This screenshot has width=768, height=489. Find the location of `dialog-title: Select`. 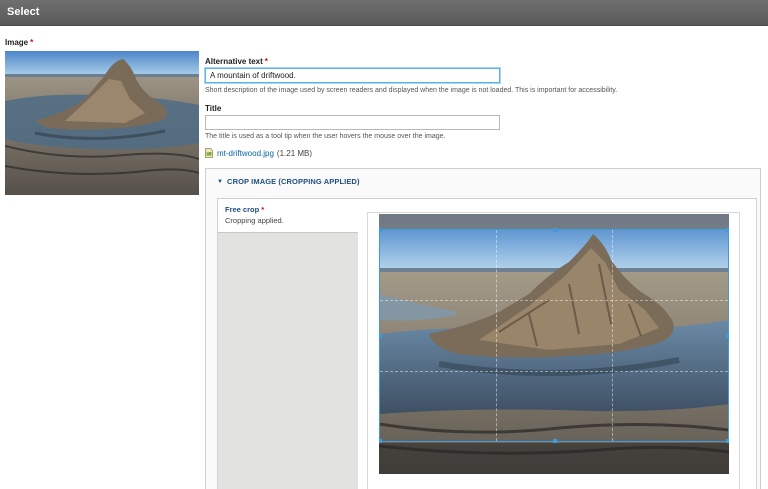

dialog-title: Select is located at coordinates (23, 12).